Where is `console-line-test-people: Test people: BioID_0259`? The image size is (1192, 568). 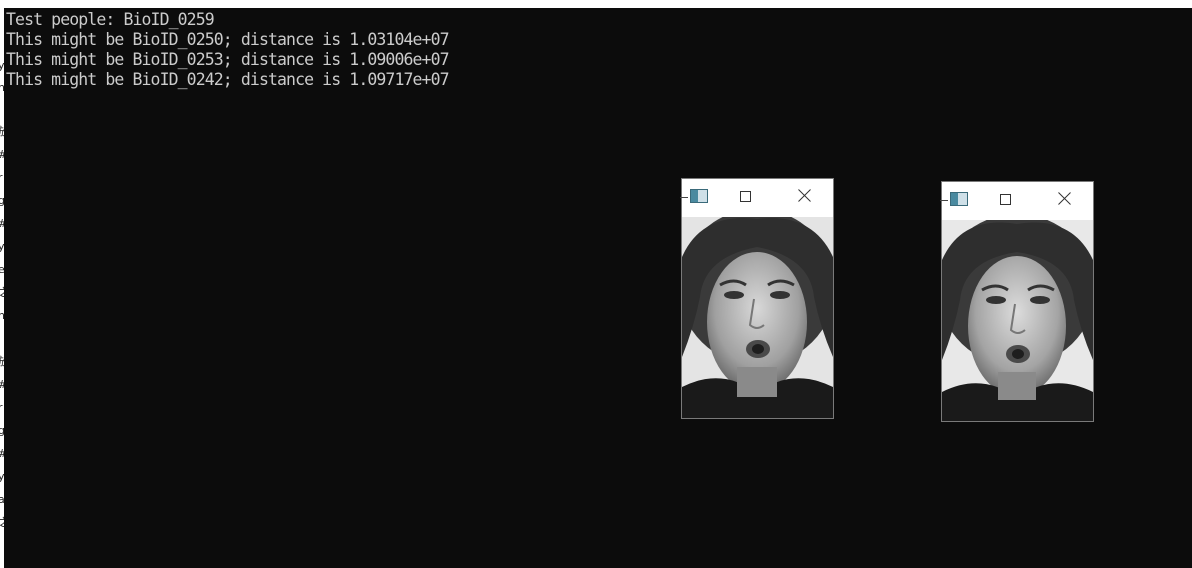
console-line-test-people: Test people: BioID_0259 is located at coordinates (110, 19).